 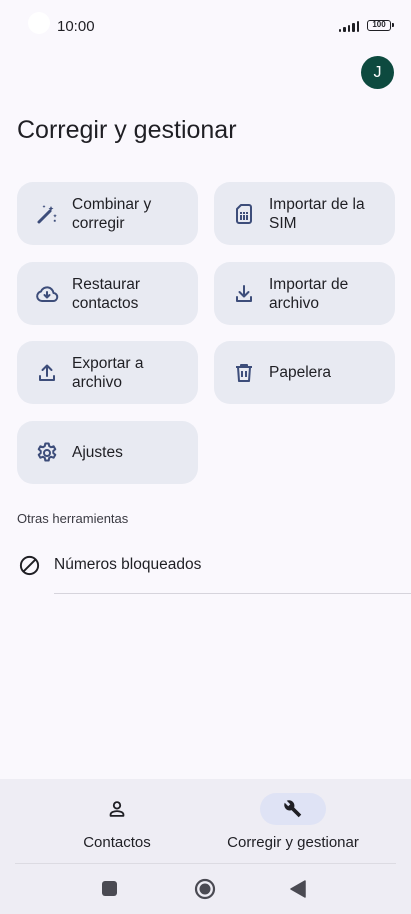 What do you see at coordinates (117, 842) in the screenshot?
I see `nav-contacts-label: Contactos` at bounding box center [117, 842].